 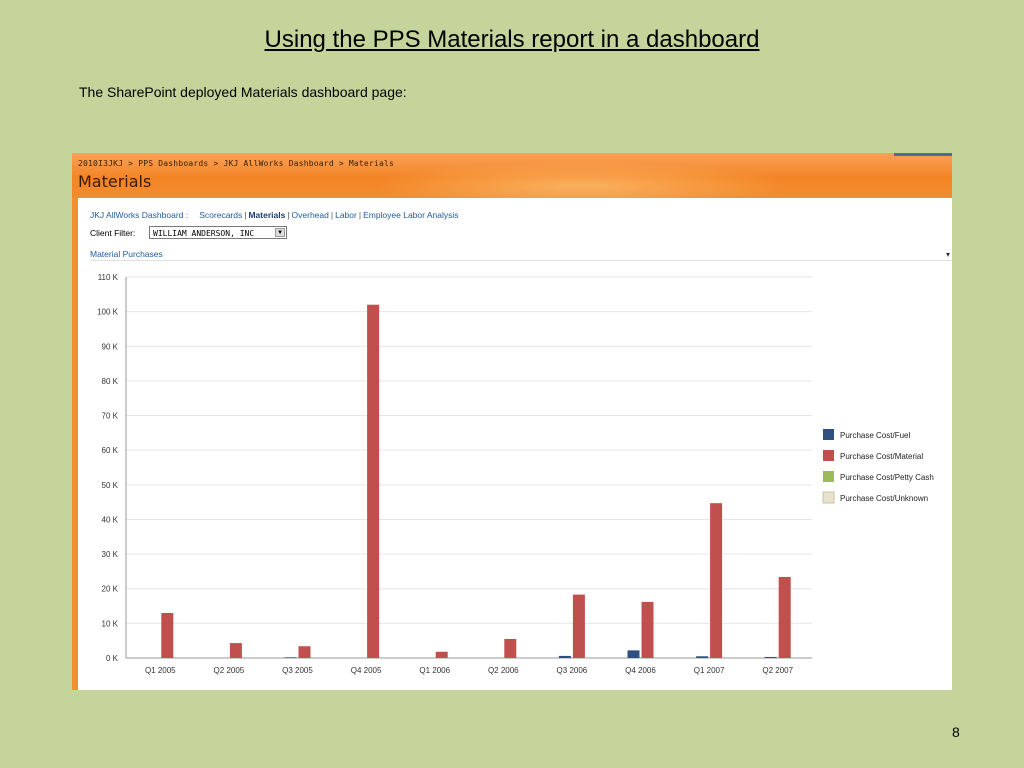 I want to click on x-tick-label: Q3 2006, so click(x=572, y=670).